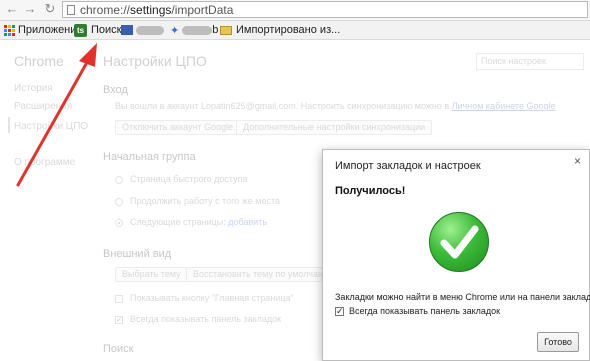  I want to click on show-bookmarks-checkbox: ✓, so click(339, 311).